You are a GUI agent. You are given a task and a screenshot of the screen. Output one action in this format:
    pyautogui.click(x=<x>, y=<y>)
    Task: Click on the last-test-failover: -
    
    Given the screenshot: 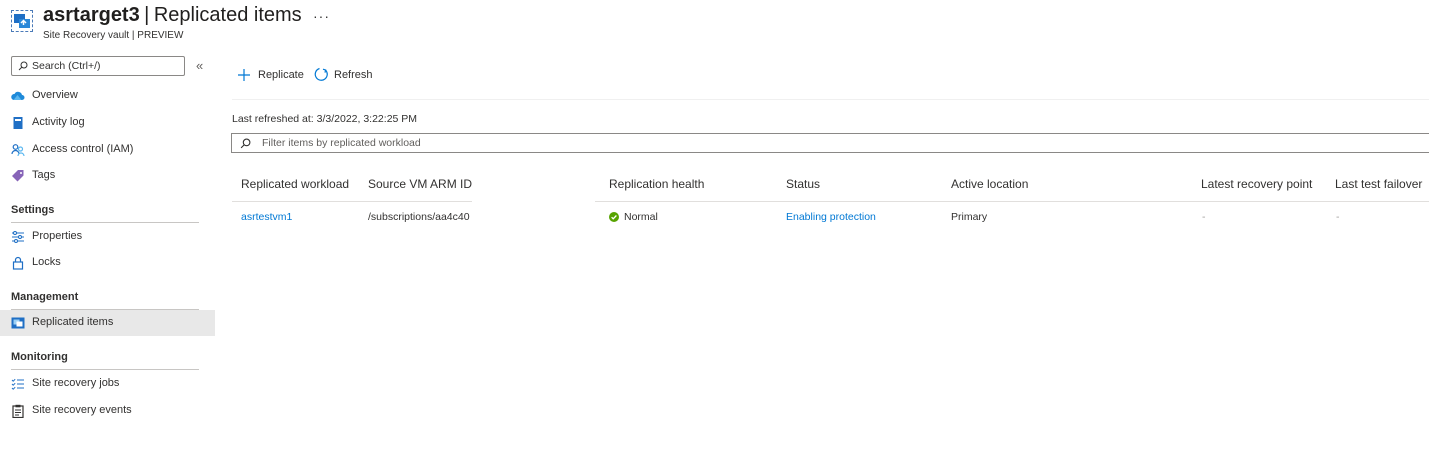 What is the action you would take?
    pyautogui.click(x=1338, y=217)
    